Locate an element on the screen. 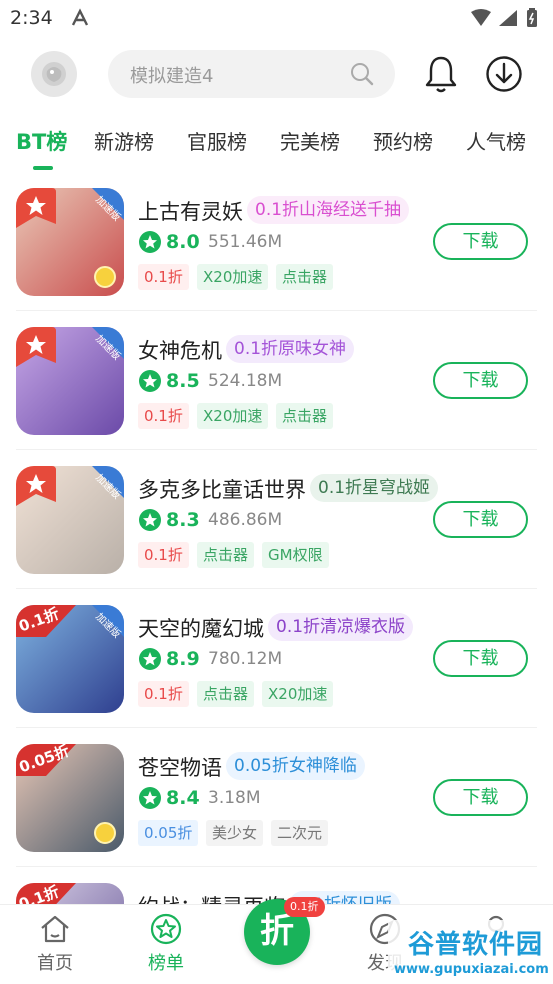  game-thumbnail: 0.05折 is located at coordinates (70, 798).